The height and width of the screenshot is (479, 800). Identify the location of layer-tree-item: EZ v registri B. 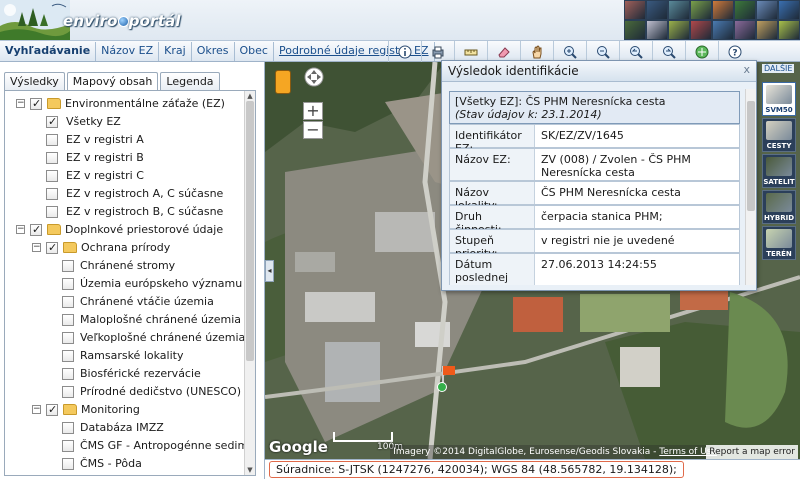
(125, 158).